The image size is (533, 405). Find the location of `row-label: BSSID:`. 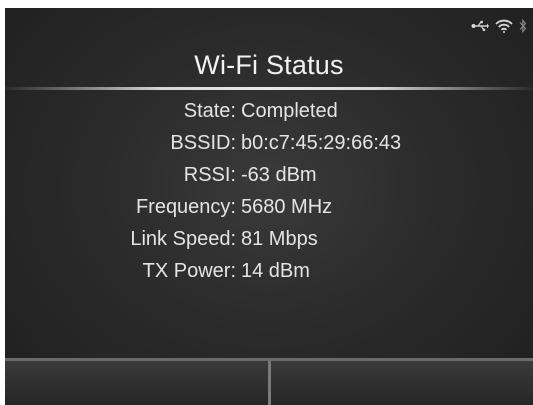

row-label: BSSID: is located at coordinates (203, 143).